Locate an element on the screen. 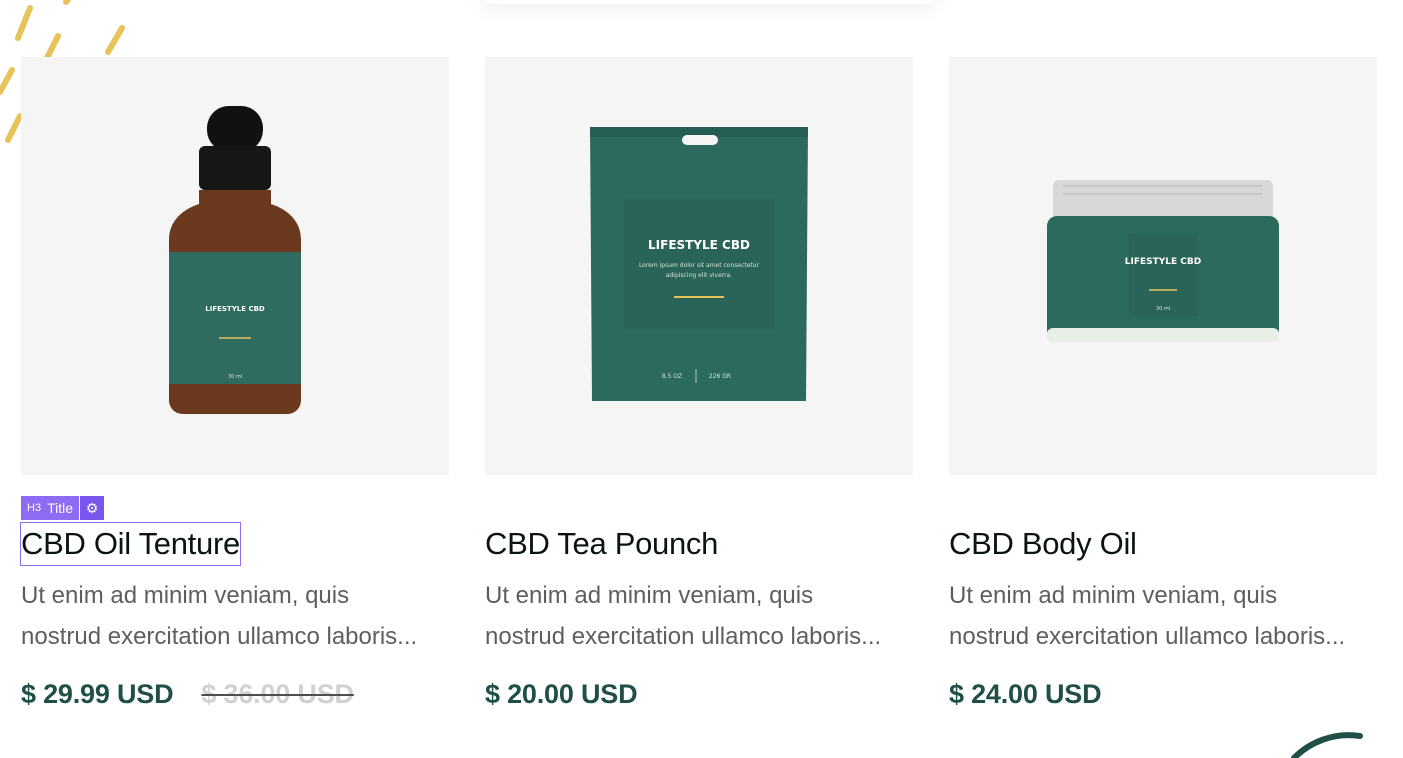 This screenshot has width=1403, height=758. price-row: $ 29.99 USD $ 36.00 USD is located at coordinates (235, 694).